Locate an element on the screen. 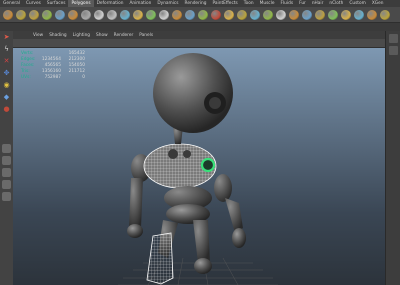  layout-four-icon is located at coordinates (6, 160).